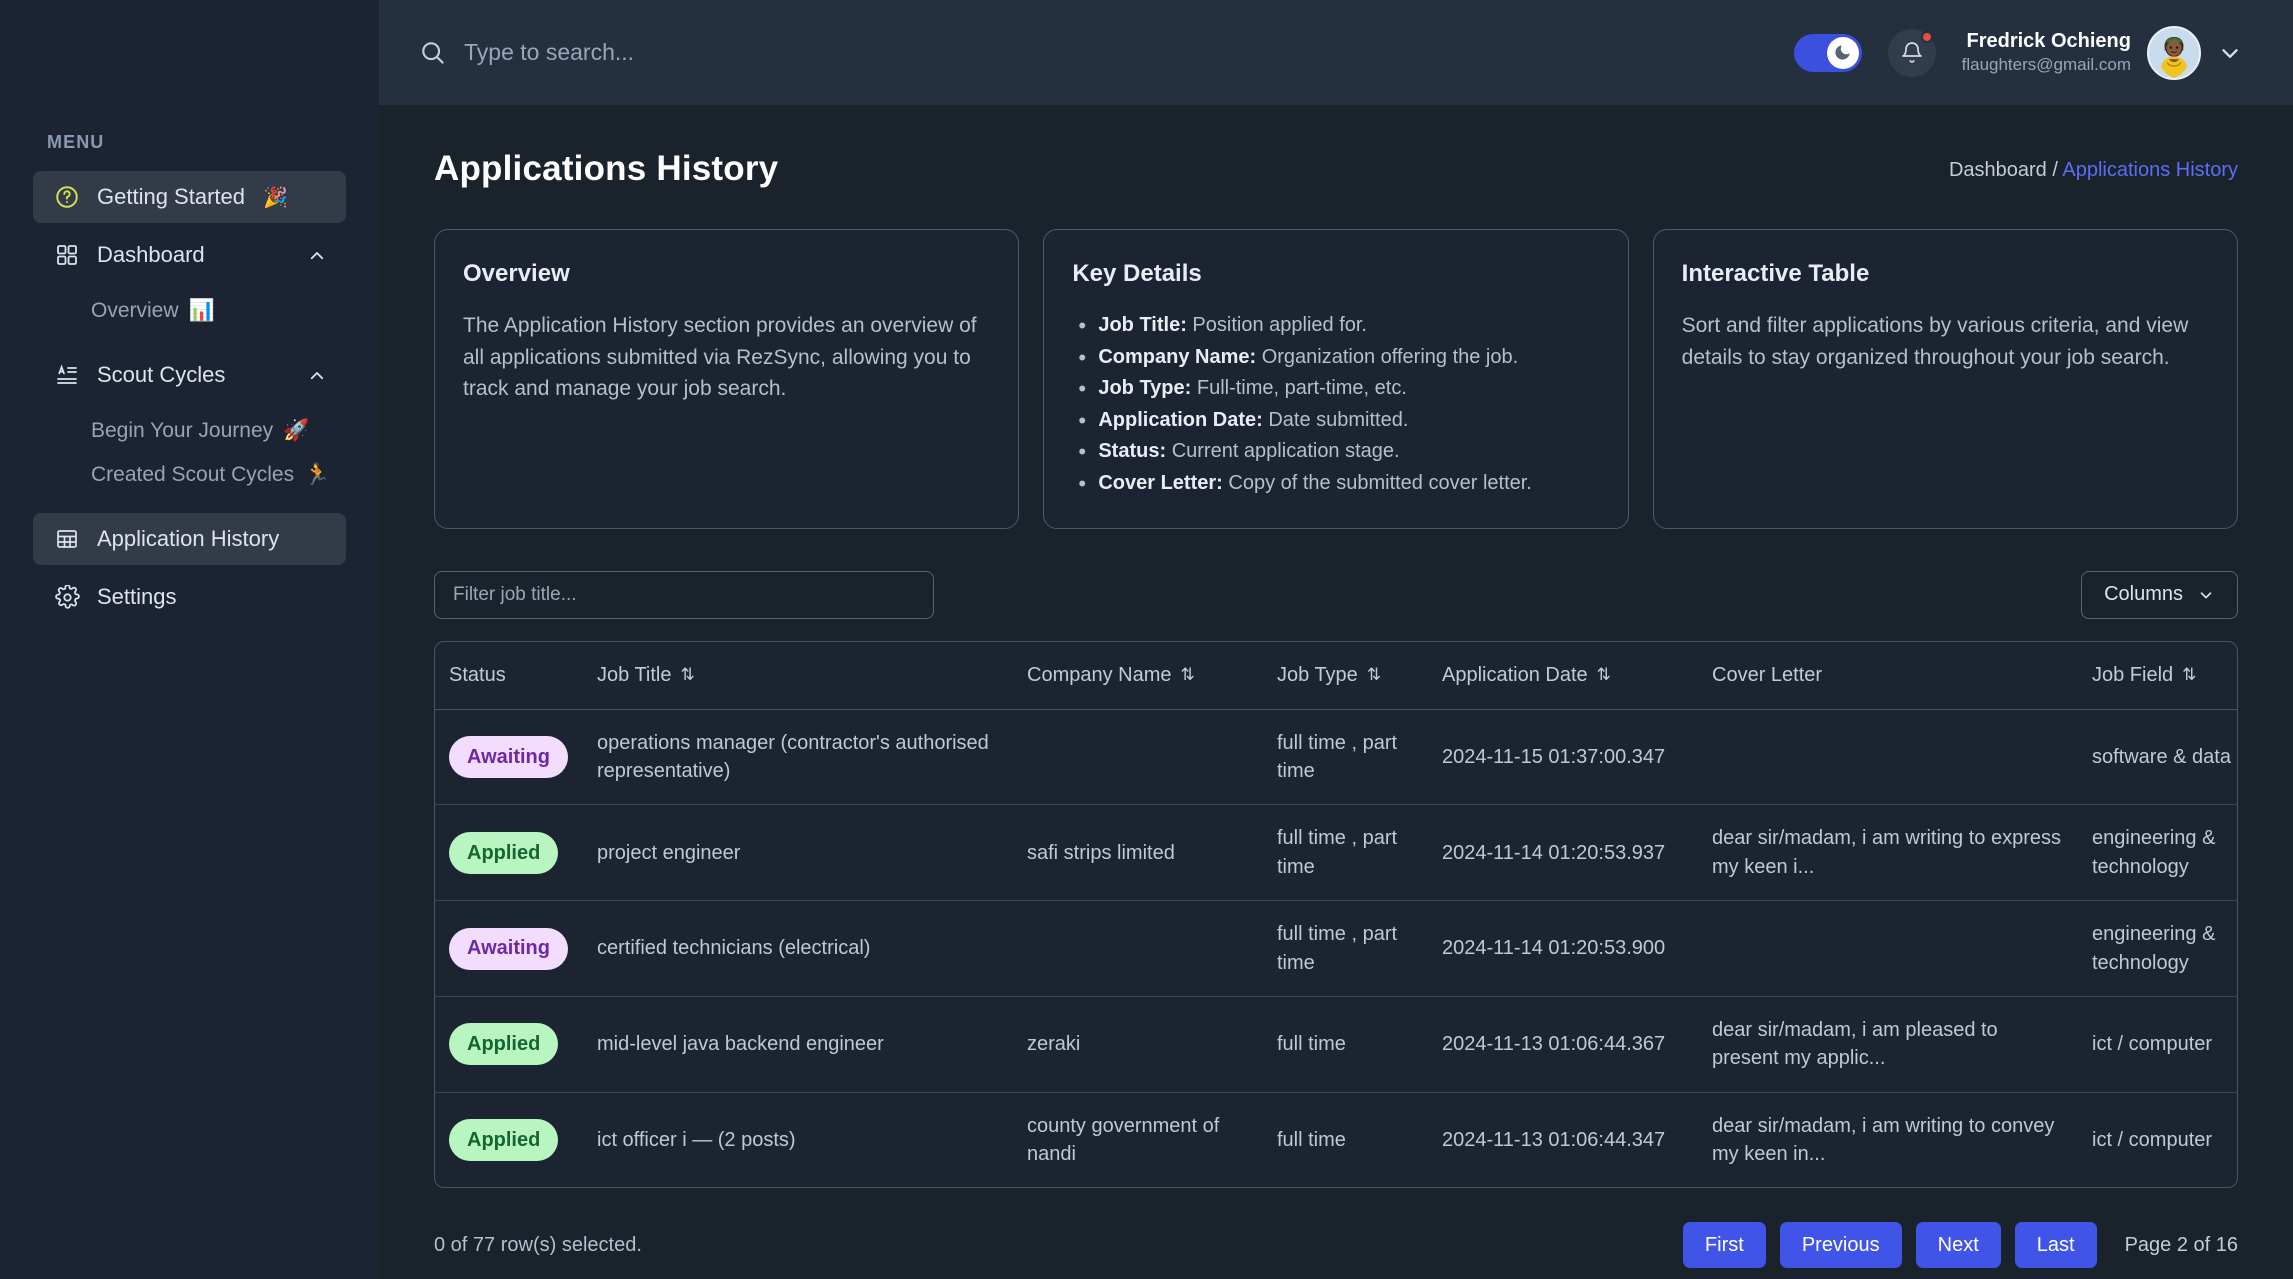 This screenshot has width=2293, height=1279. Describe the element at coordinates (1132, 451) in the screenshot. I see `key-term: Status:` at that location.